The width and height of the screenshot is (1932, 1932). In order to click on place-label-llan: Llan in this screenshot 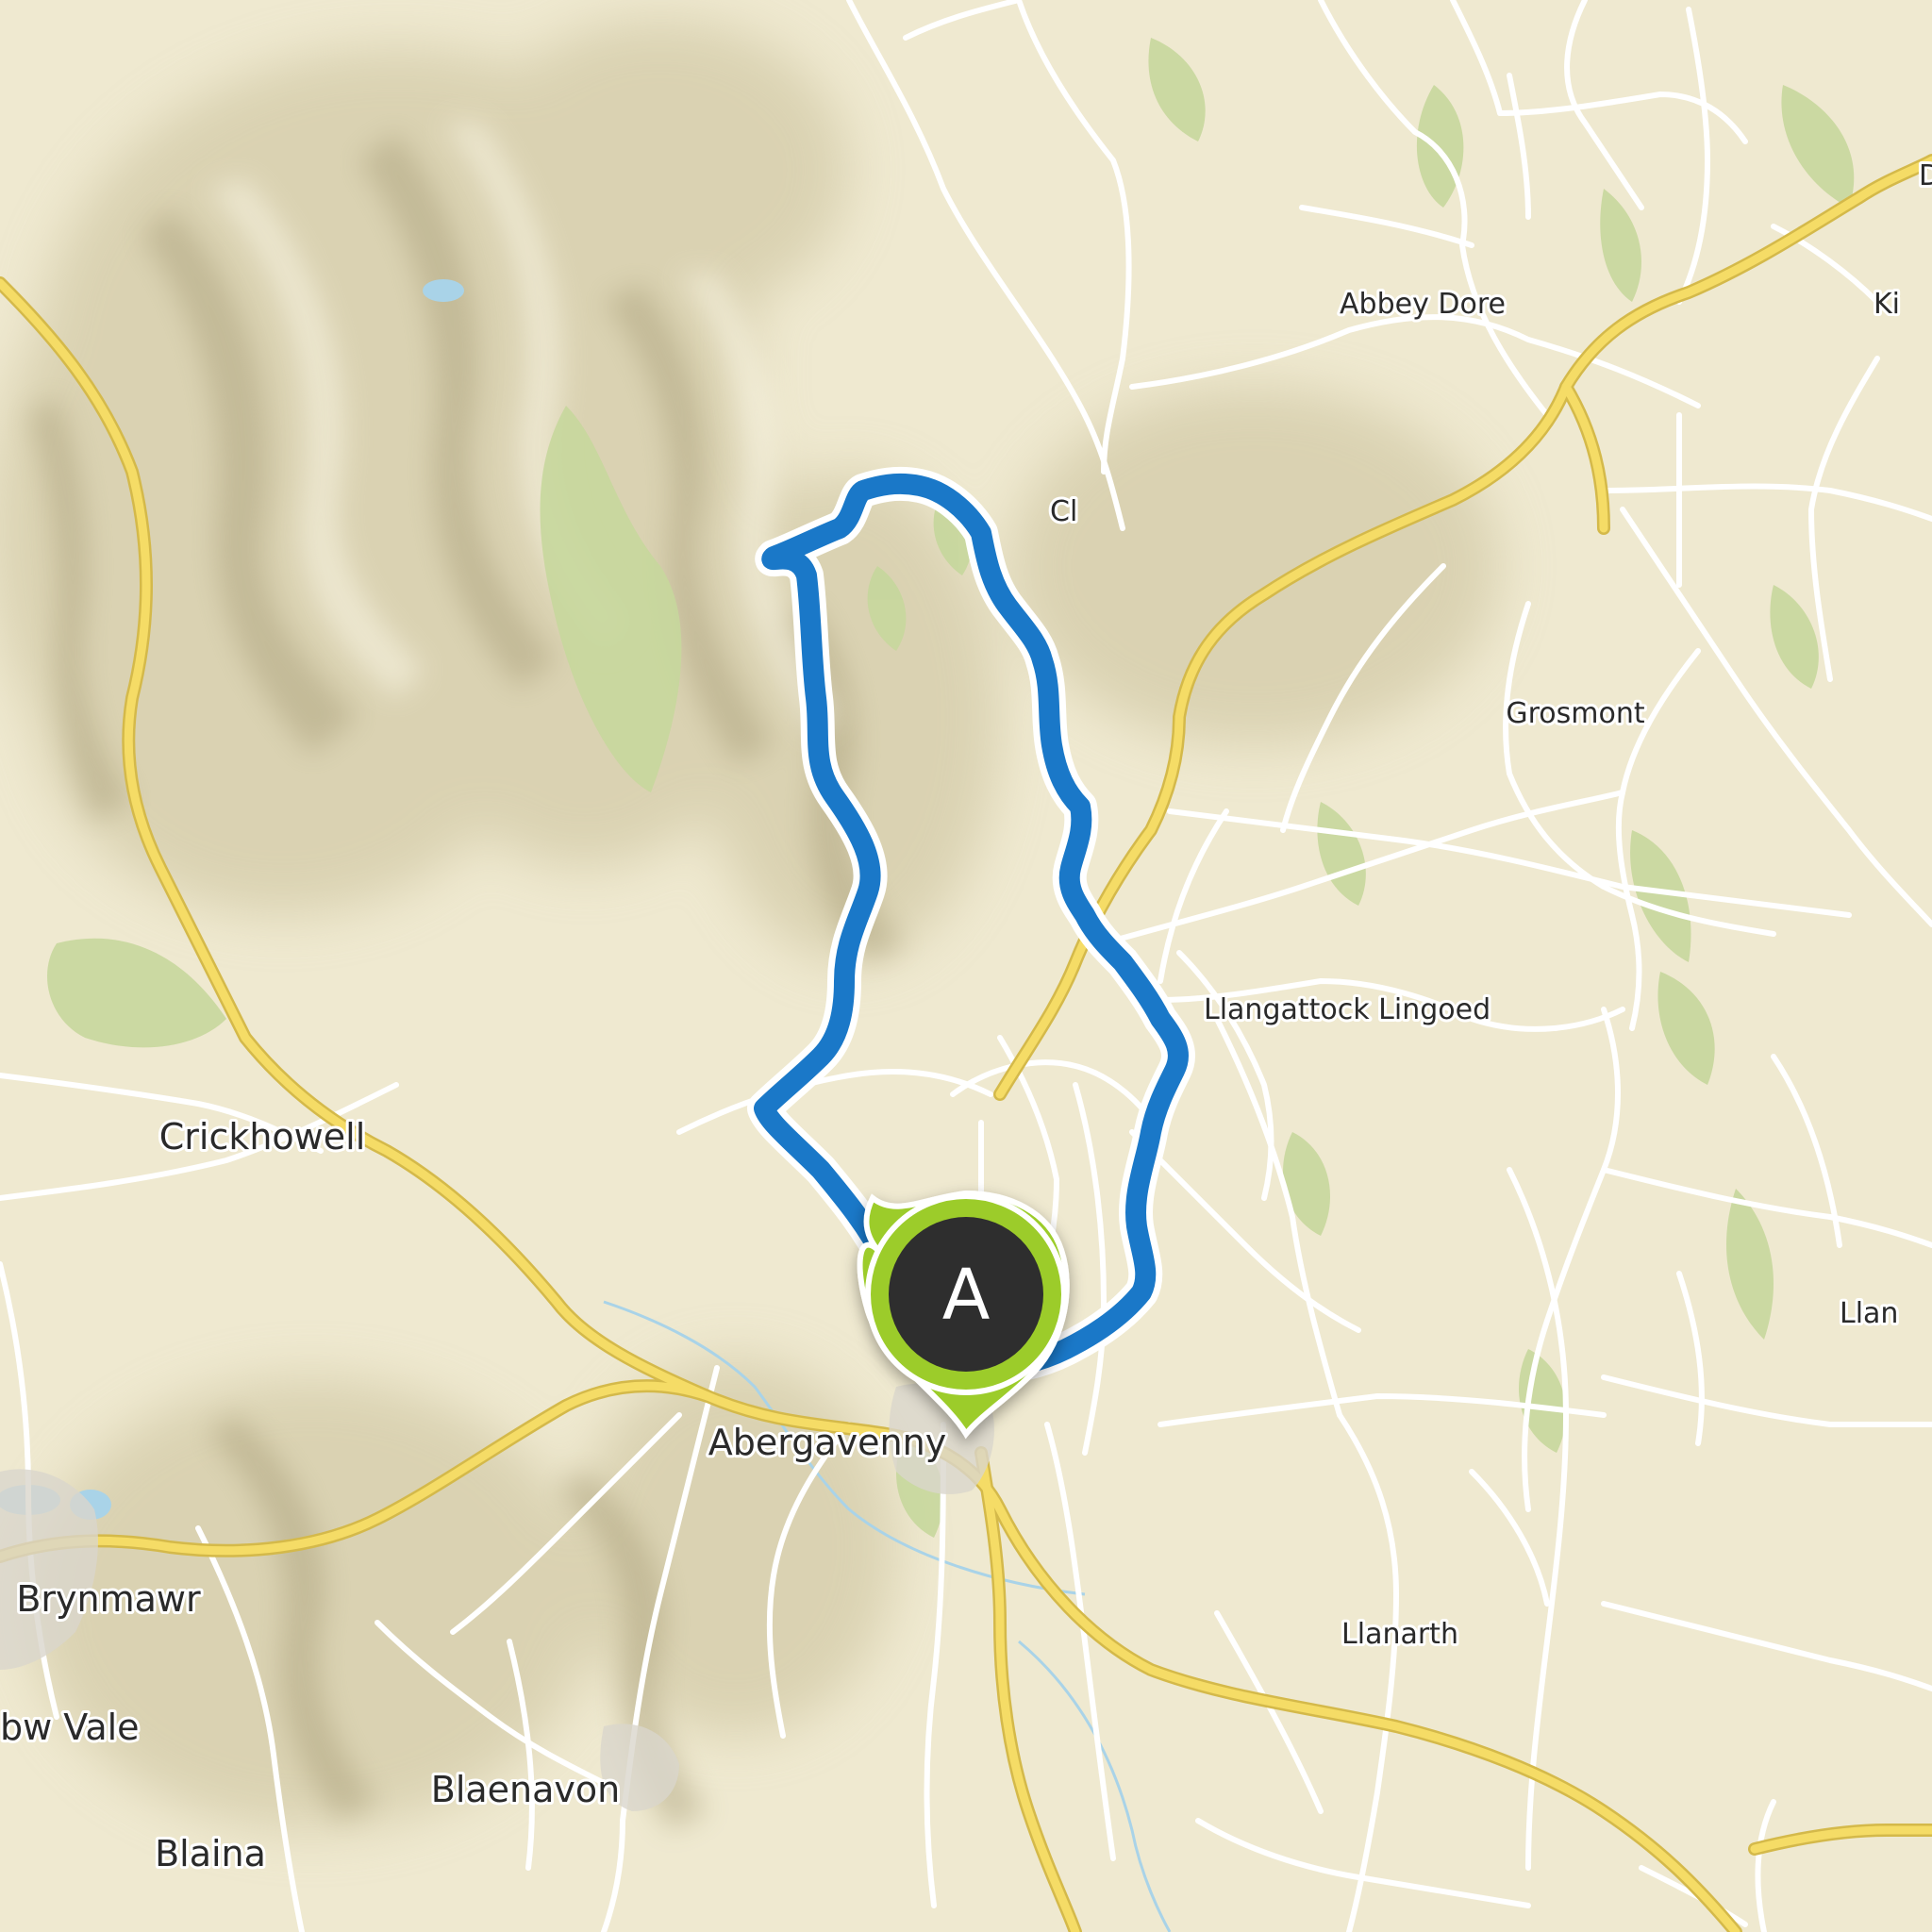, I will do `click(1869, 1314)`.